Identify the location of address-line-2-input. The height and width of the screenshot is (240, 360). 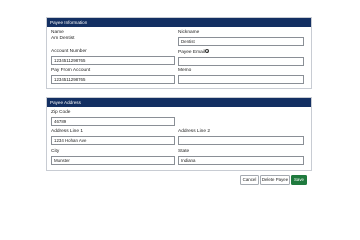
(241, 140).